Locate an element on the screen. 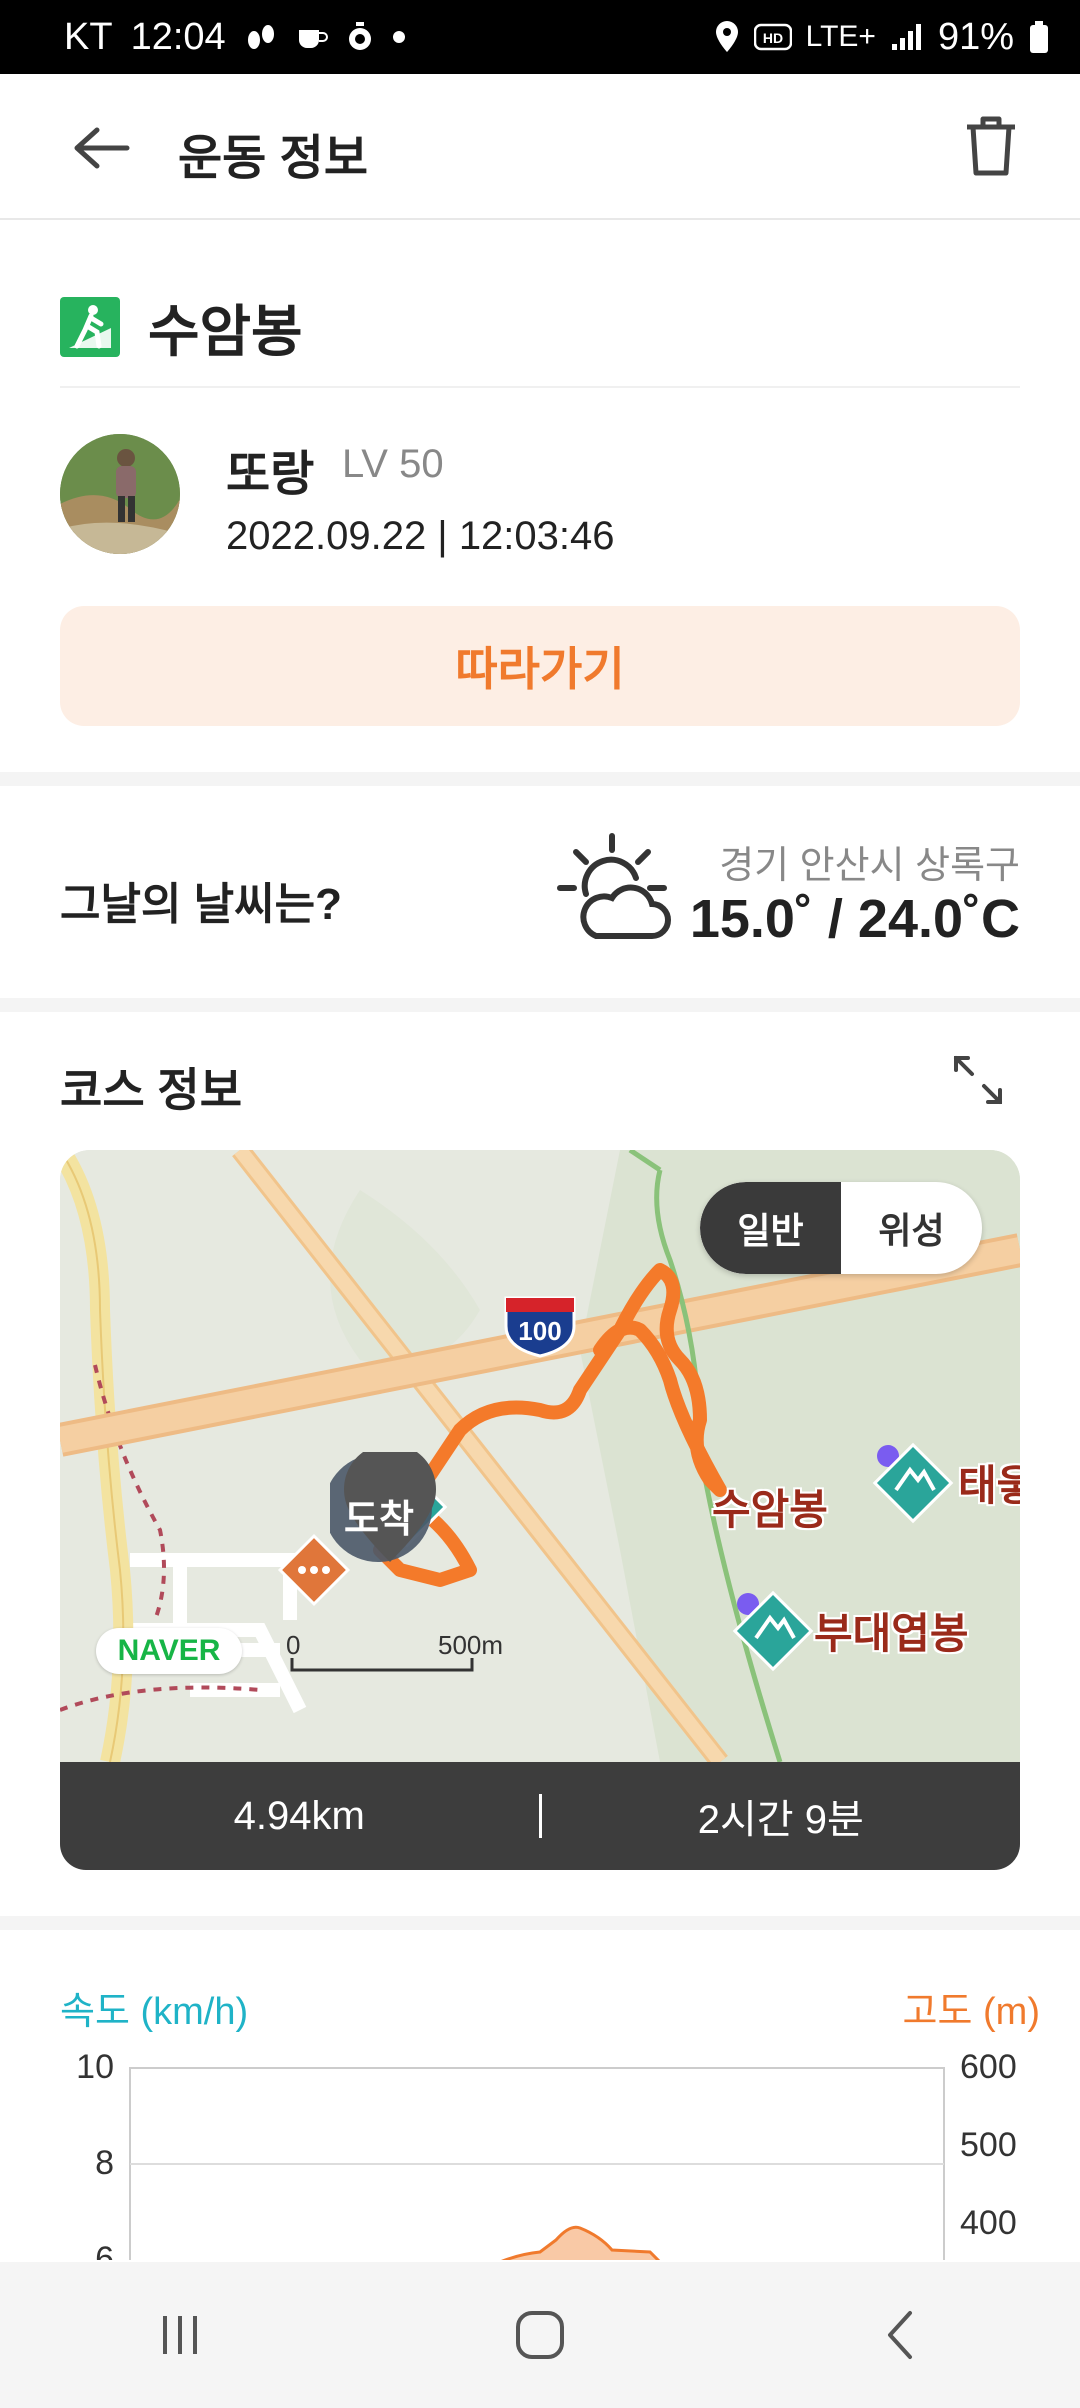 This screenshot has height=2408, width=1080. altitude-axis-label: 고도 (m) is located at coordinates (971, 2012).